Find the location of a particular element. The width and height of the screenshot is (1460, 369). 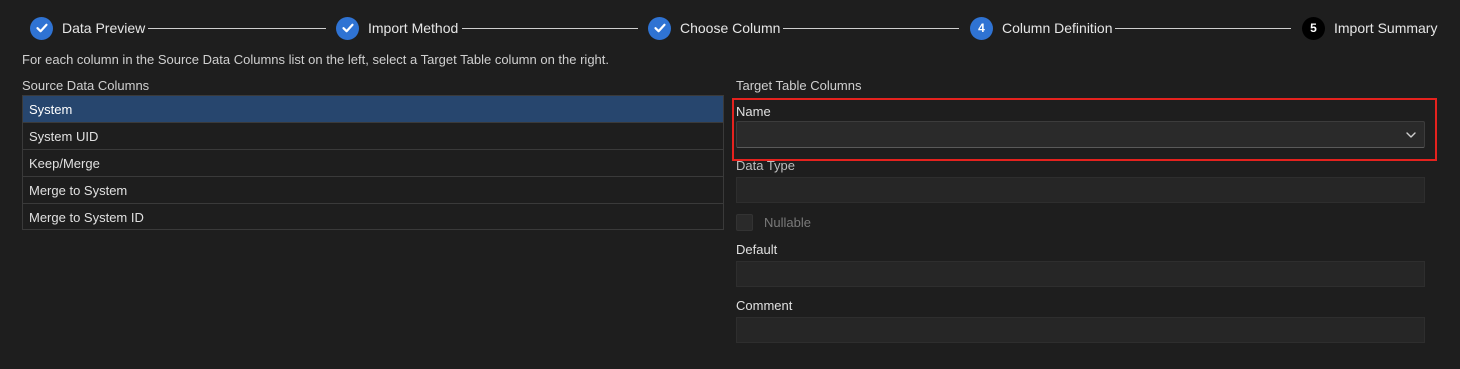

list-item: System is located at coordinates (373, 109).